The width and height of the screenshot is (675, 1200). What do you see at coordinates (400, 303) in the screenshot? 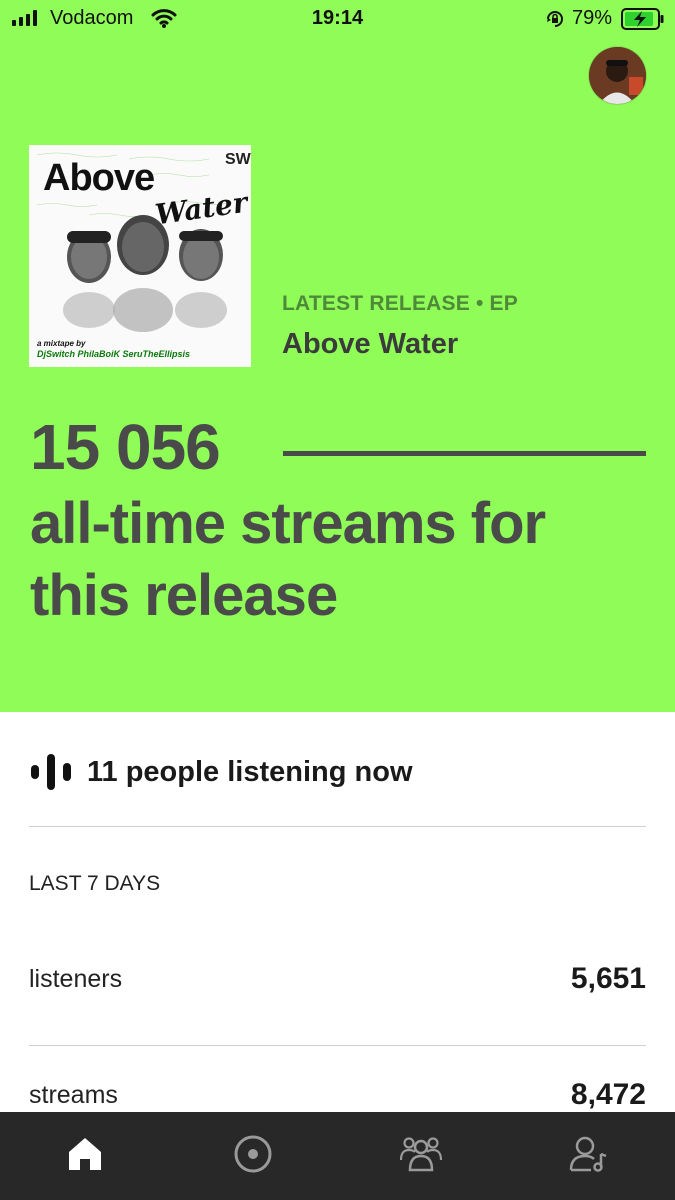
I see `release-type-label: LATEST RELEASE • EP` at bounding box center [400, 303].